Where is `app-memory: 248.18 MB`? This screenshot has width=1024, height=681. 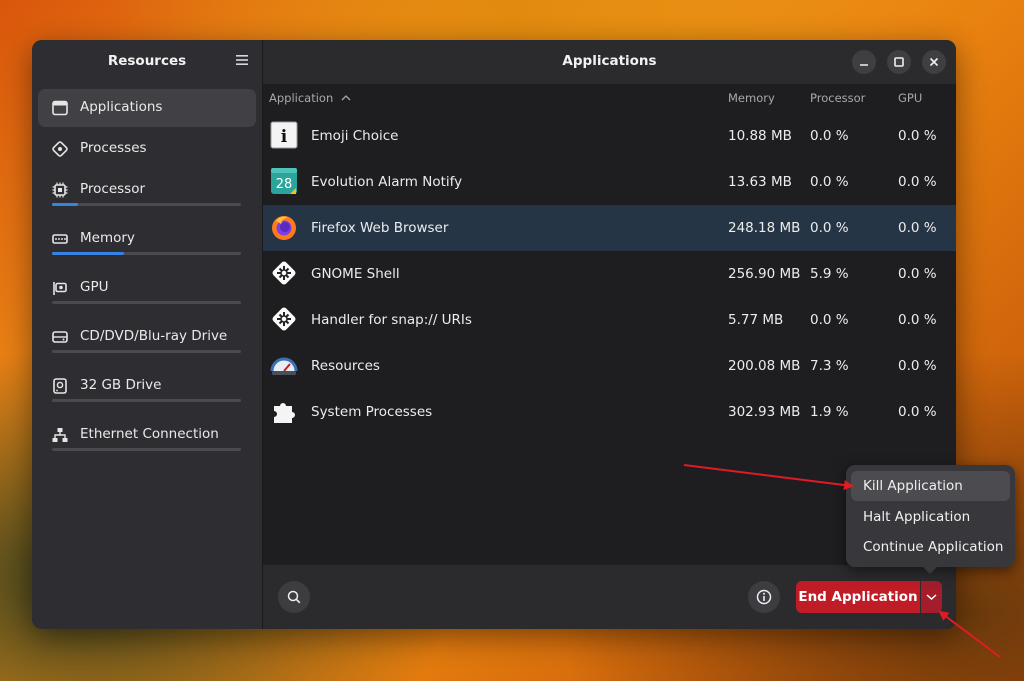
app-memory: 248.18 MB is located at coordinates (764, 228).